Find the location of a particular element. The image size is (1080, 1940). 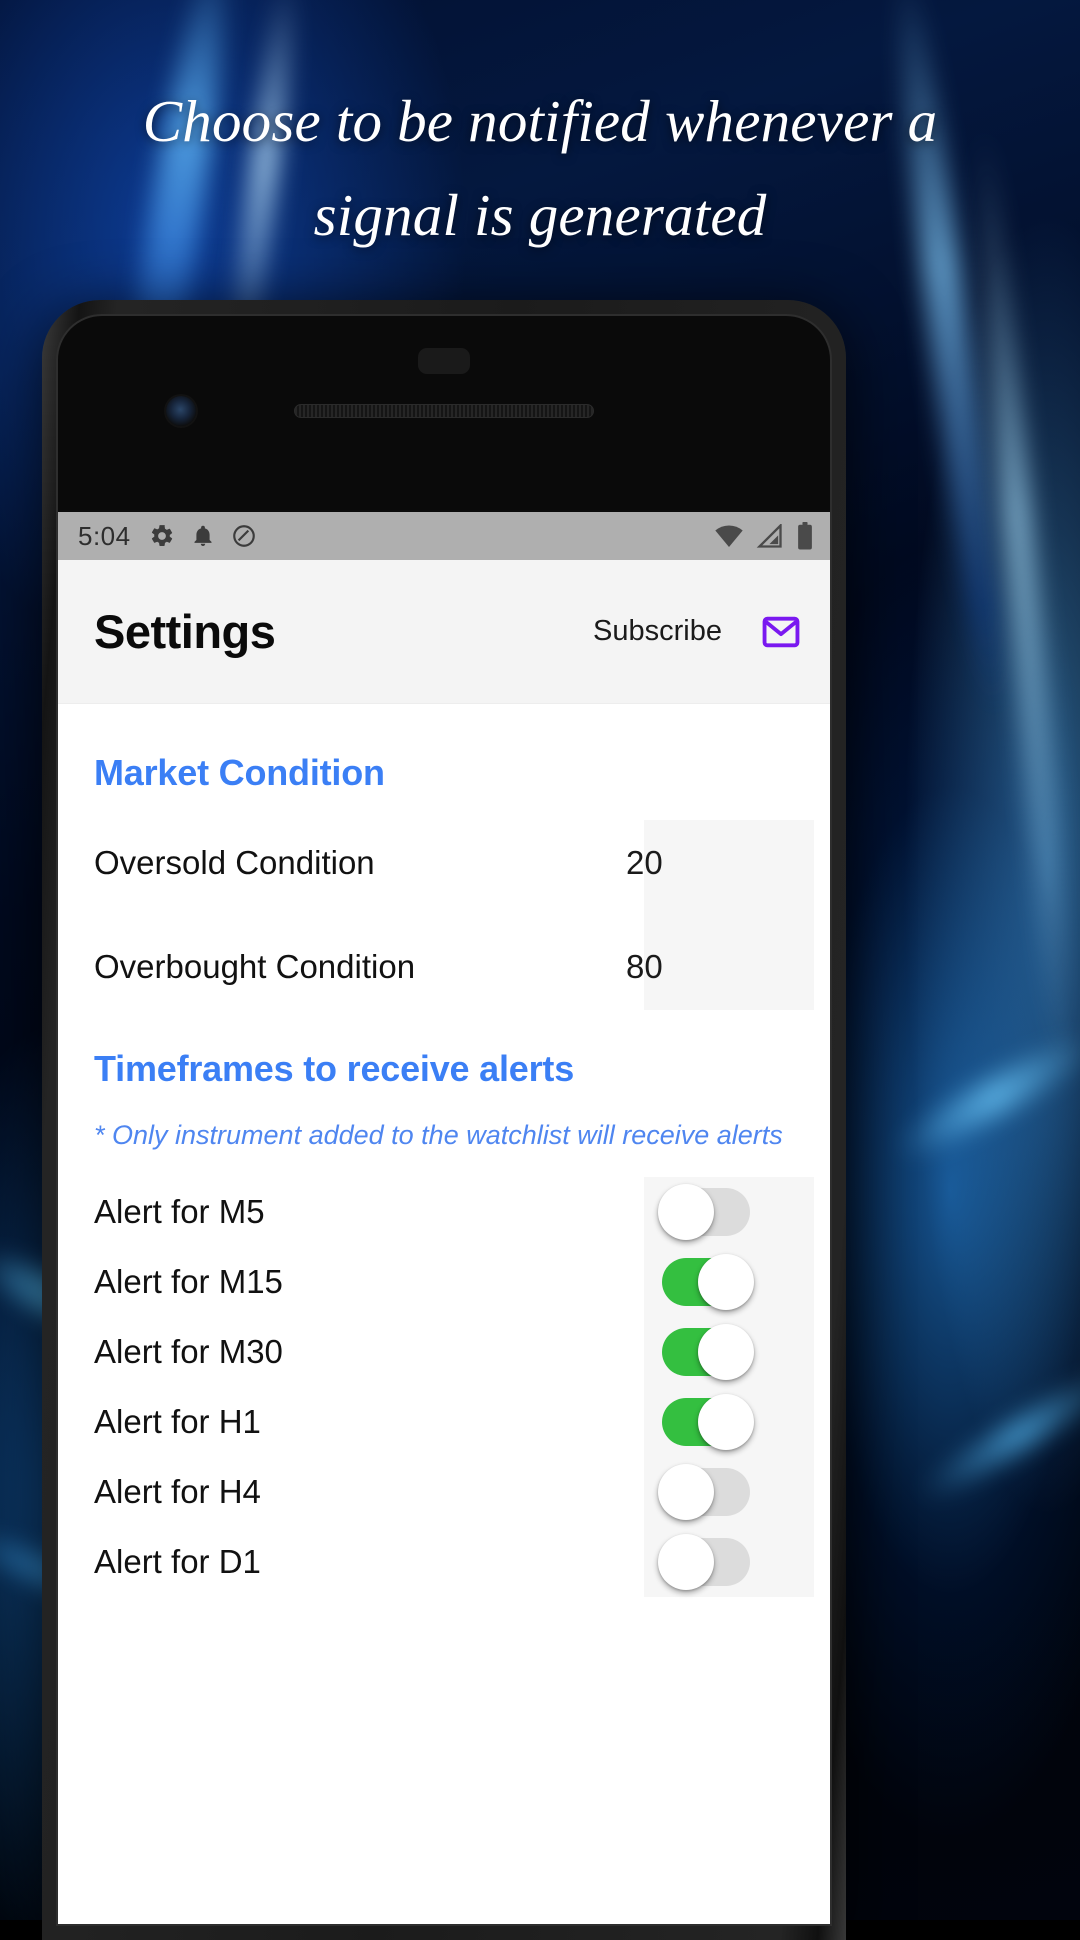

toggle-alert-h4 is located at coordinates (704, 1492).